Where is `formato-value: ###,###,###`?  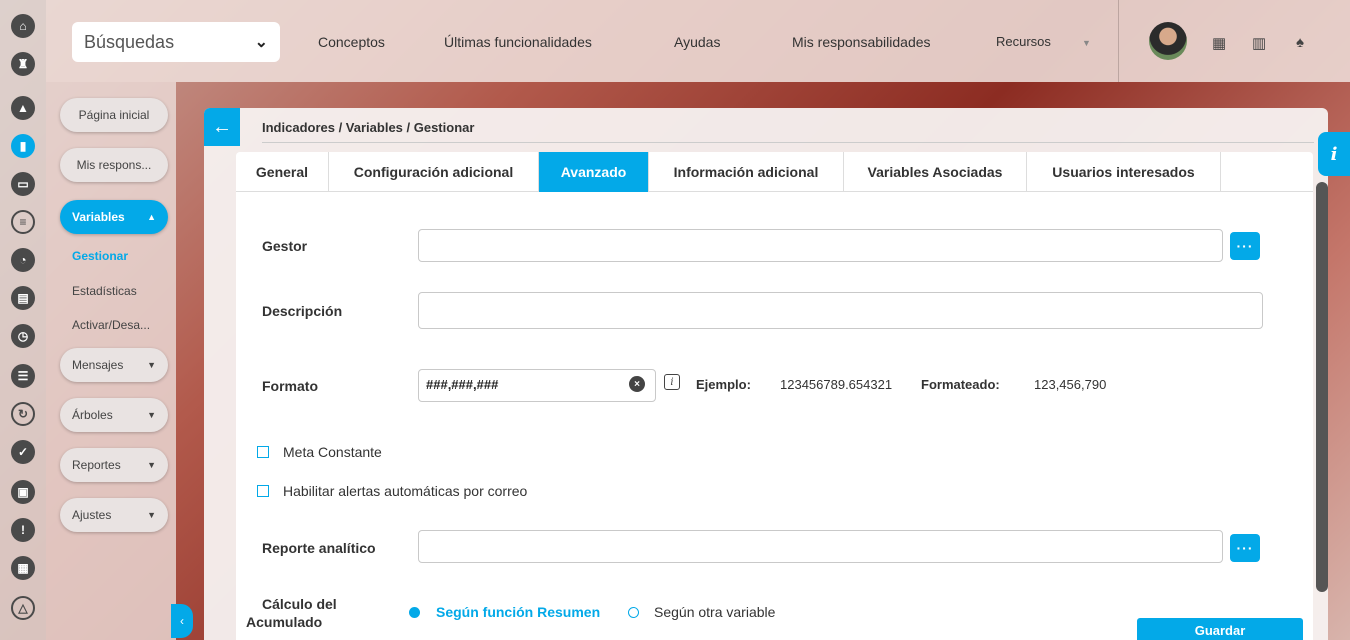 formato-value: ###,###,### is located at coordinates (462, 384).